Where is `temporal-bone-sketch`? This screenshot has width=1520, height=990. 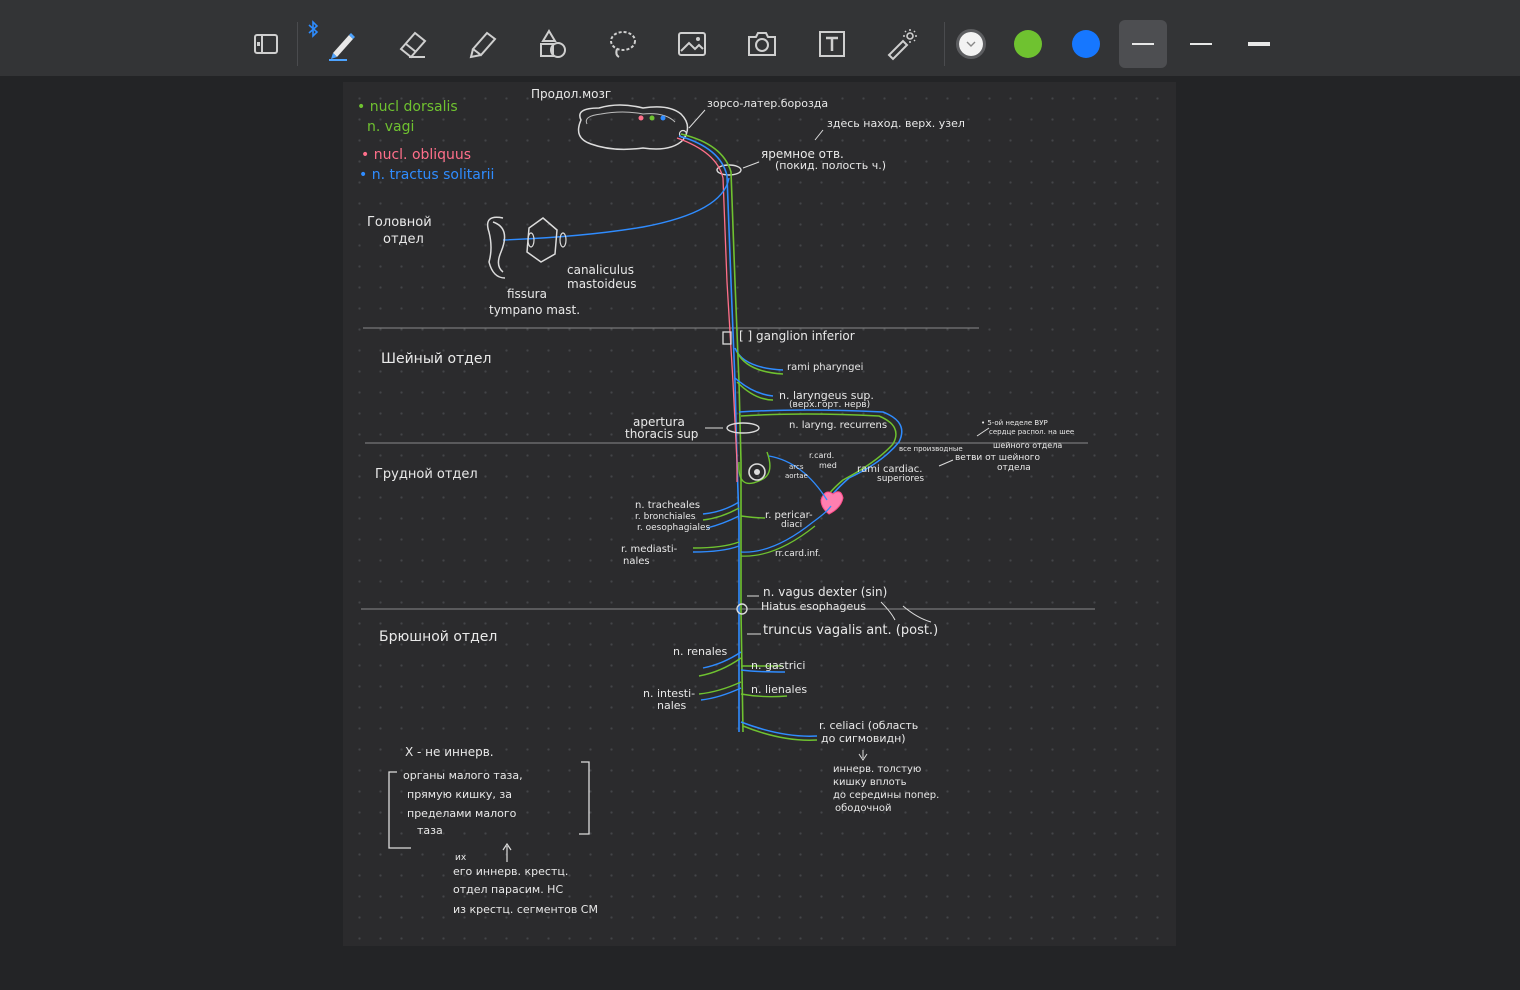
temporal-bone-sketch is located at coordinates (542, 240).